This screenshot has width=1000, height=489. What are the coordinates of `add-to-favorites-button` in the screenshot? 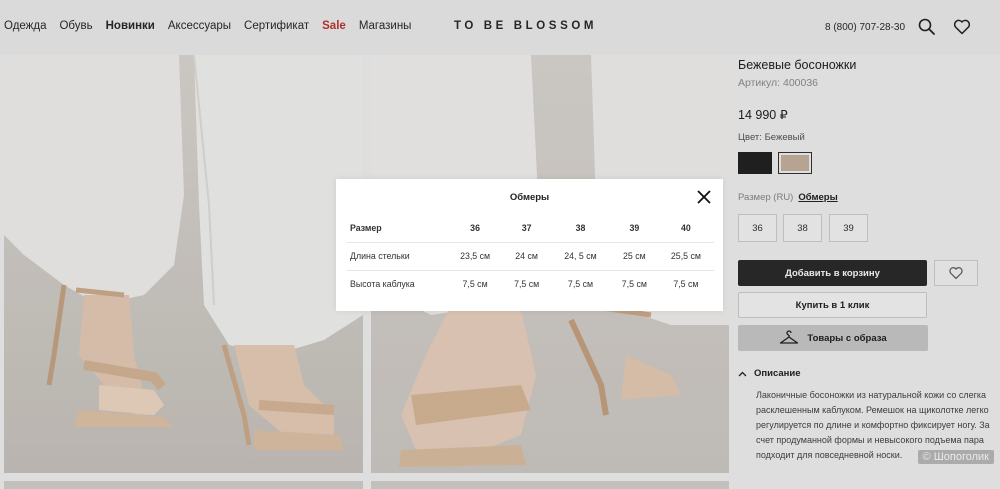 It's located at (956, 273).